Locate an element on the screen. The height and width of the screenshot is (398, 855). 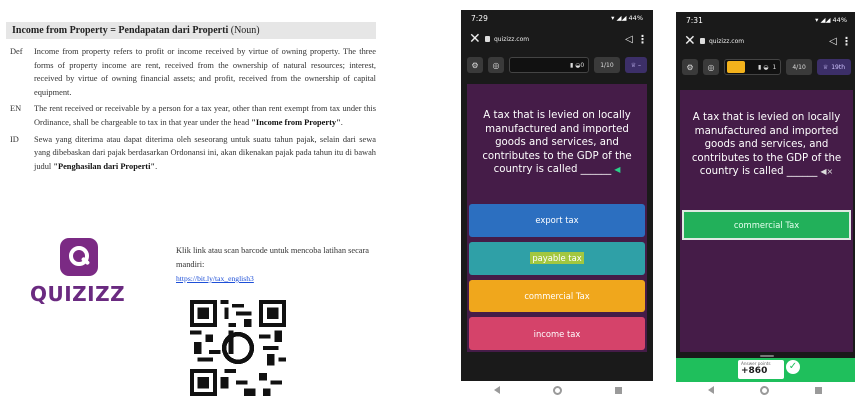
answer-option: export tax is located at coordinates (557, 220).